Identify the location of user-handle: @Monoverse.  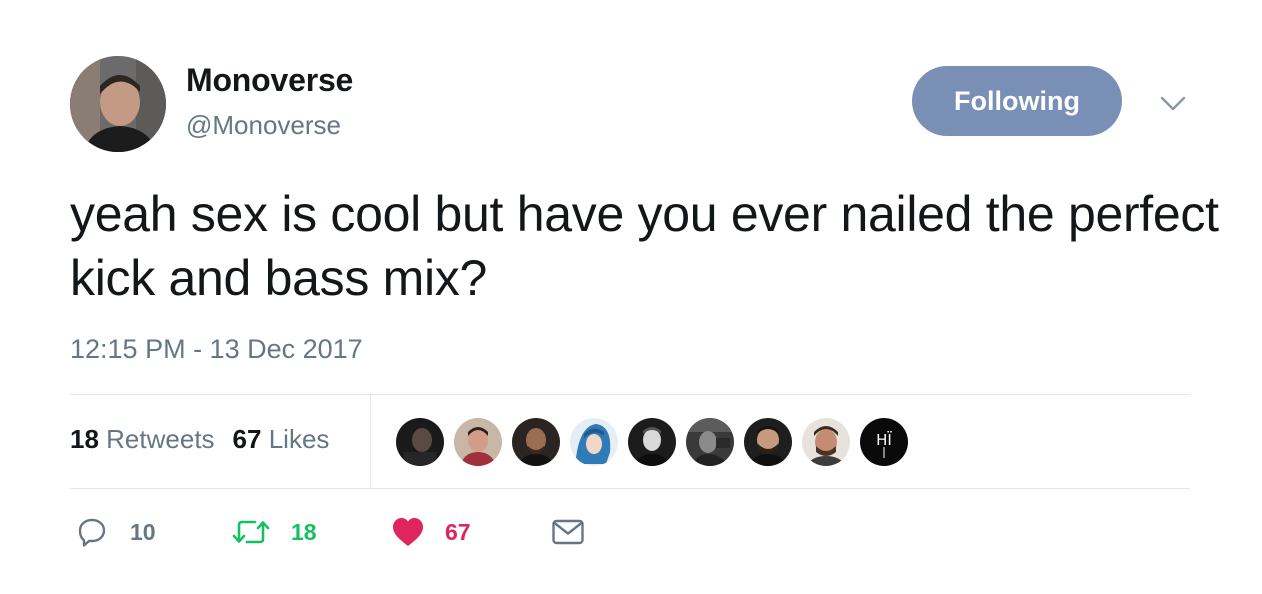
(263, 125).